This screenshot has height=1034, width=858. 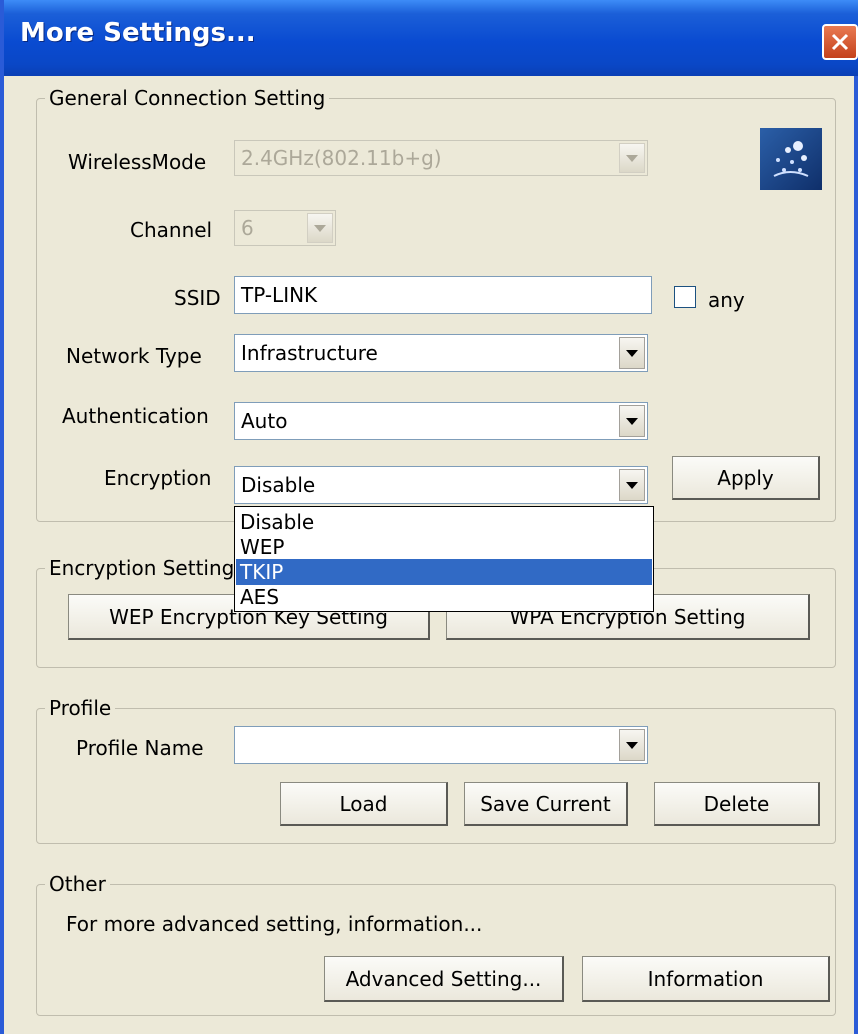 I want to click on close-button, so click(x=840, y=42).